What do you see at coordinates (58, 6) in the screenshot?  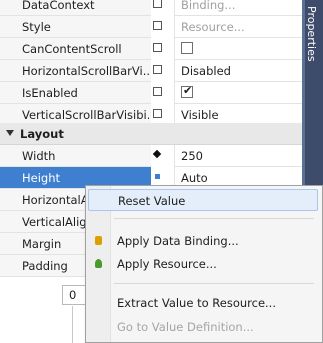 I see `property-name: DataContext` at bounding box center [58, 6].